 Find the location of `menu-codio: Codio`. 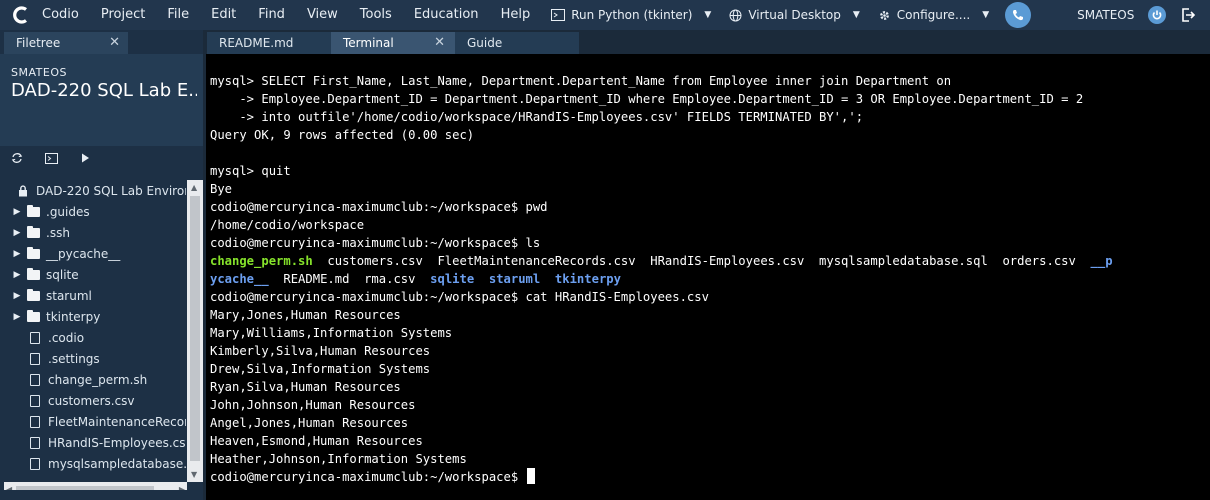

menu-codio: Codio is located at coordinates (66, 15).